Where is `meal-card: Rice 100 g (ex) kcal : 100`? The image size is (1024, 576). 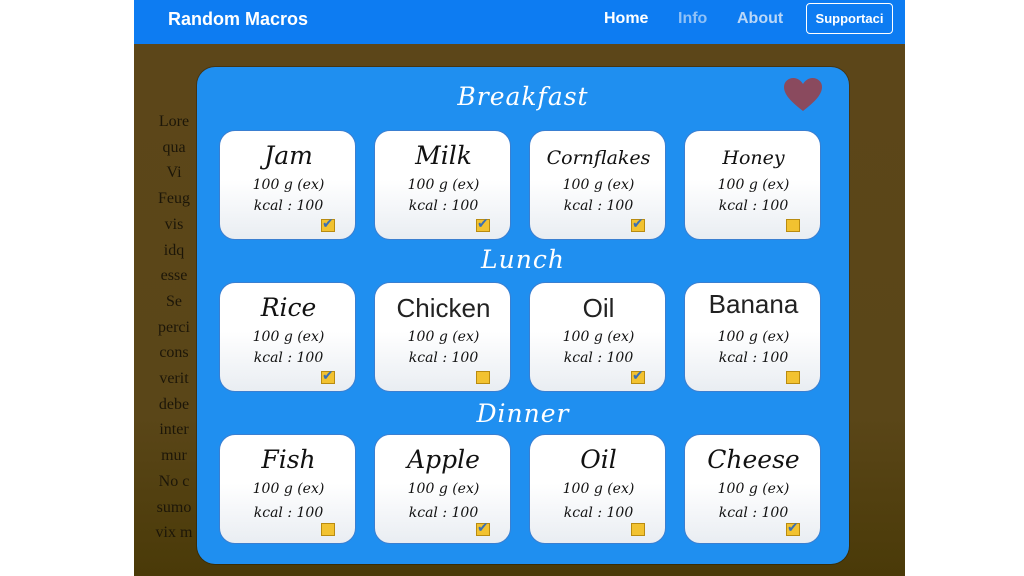 meal-card: Rice 100 g (ex) kcal : 100 is located at coordinates (287, 337).